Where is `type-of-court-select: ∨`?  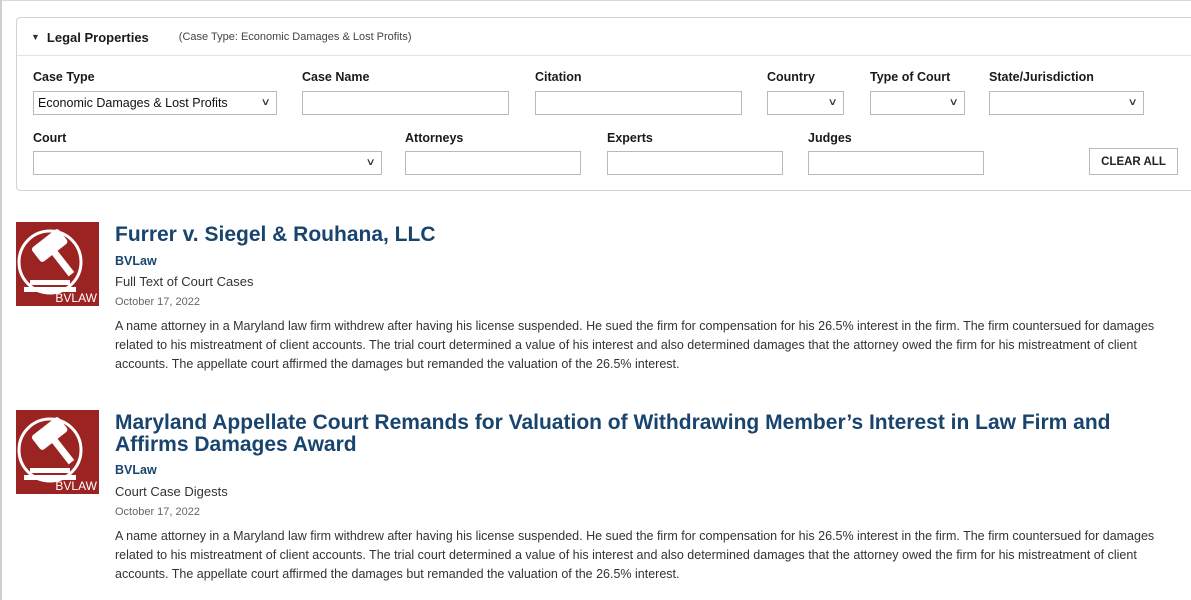
type-of-court-select: ∨ is located at coordinates (917, 103).